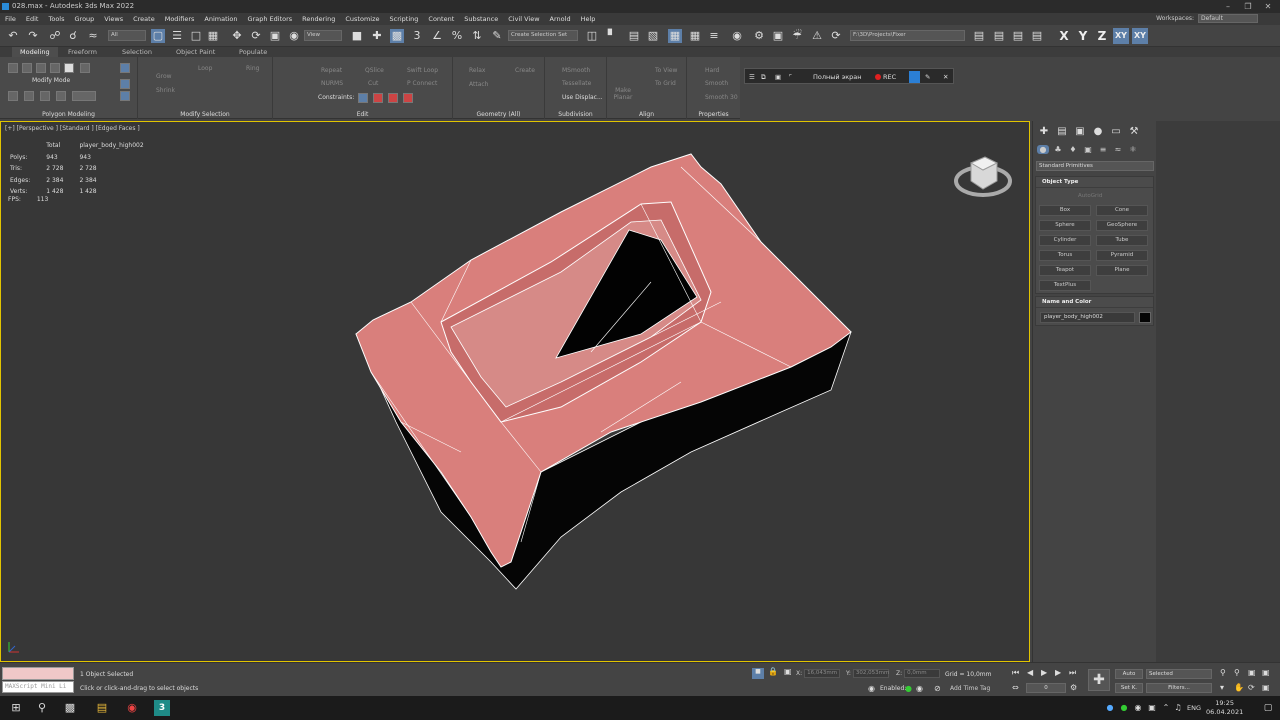  I want to click on render-production-icon: ☔, so click(797, 36).